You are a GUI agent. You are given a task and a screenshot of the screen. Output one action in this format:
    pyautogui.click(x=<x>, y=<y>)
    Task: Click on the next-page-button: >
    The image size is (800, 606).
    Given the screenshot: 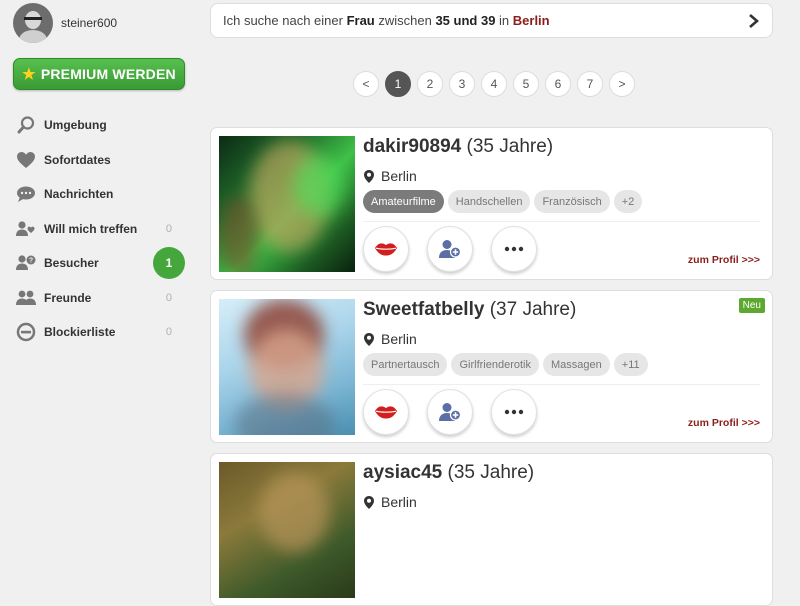 What is the action you would take?
    pyautogui.click(x=622, y=84)
    